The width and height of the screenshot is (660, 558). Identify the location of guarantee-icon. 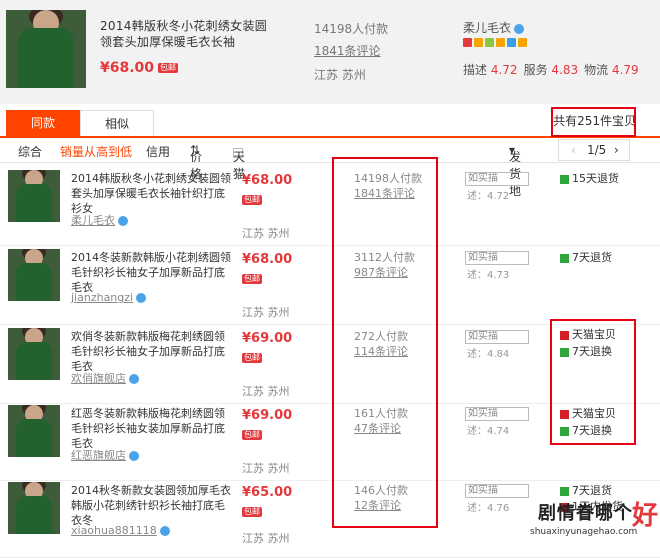
(478, 42).